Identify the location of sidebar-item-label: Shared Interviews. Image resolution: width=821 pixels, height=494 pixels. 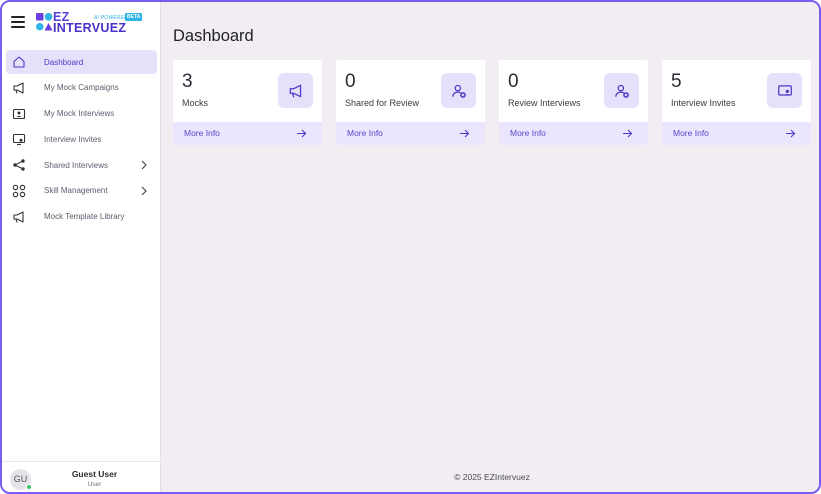
(76, 165).